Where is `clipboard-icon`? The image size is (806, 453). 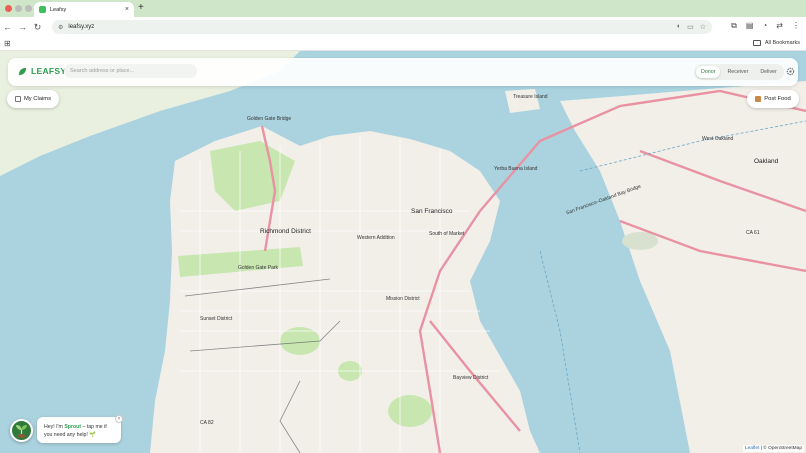 clipboard-icon is located at coordinates (17, 99).